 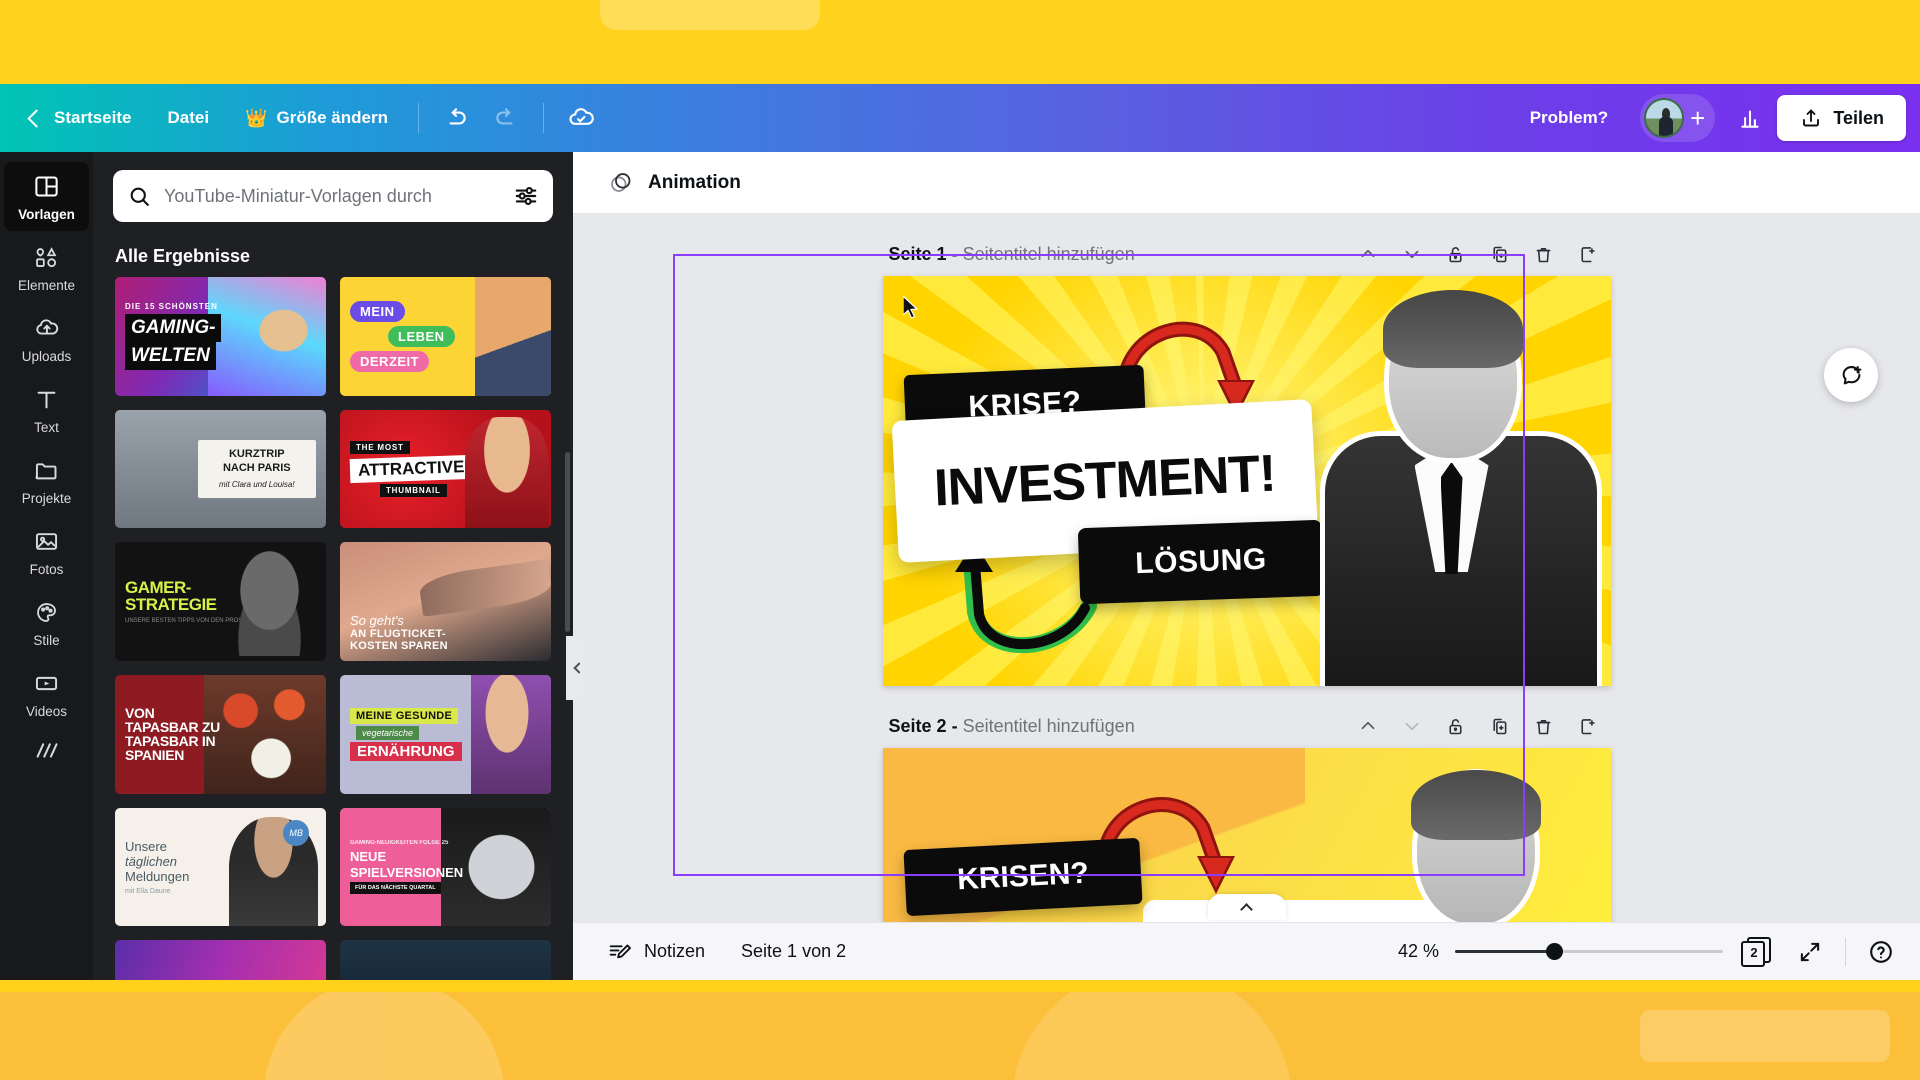 I want to click on chevron-left-icon, so click(x=578, y=668).